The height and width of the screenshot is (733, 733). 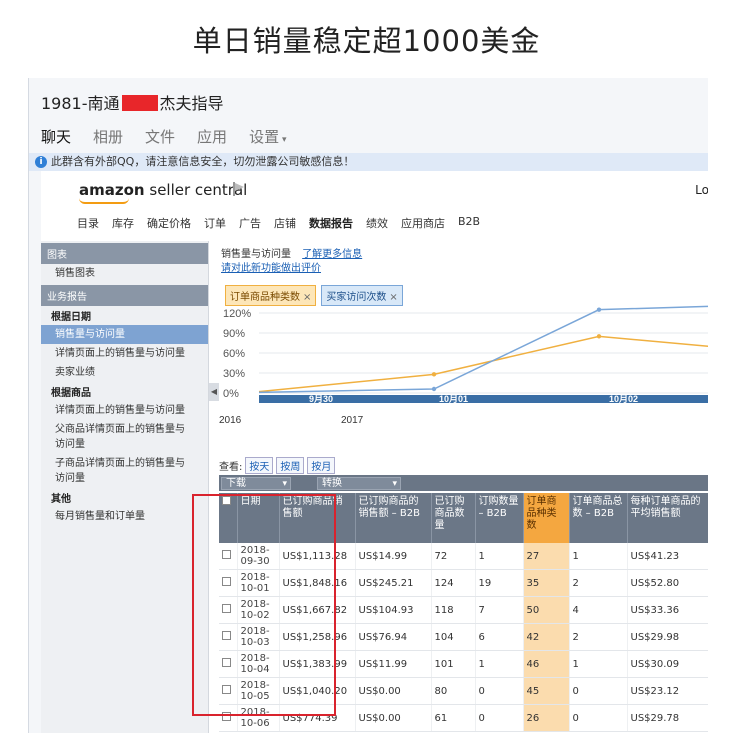 I want to click on tab-album: 相册, so click(x=108, y=136).